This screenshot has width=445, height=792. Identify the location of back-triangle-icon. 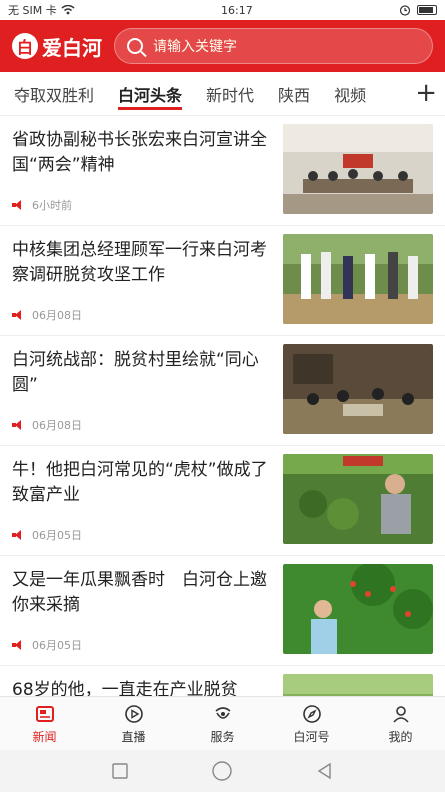
(325, 771).